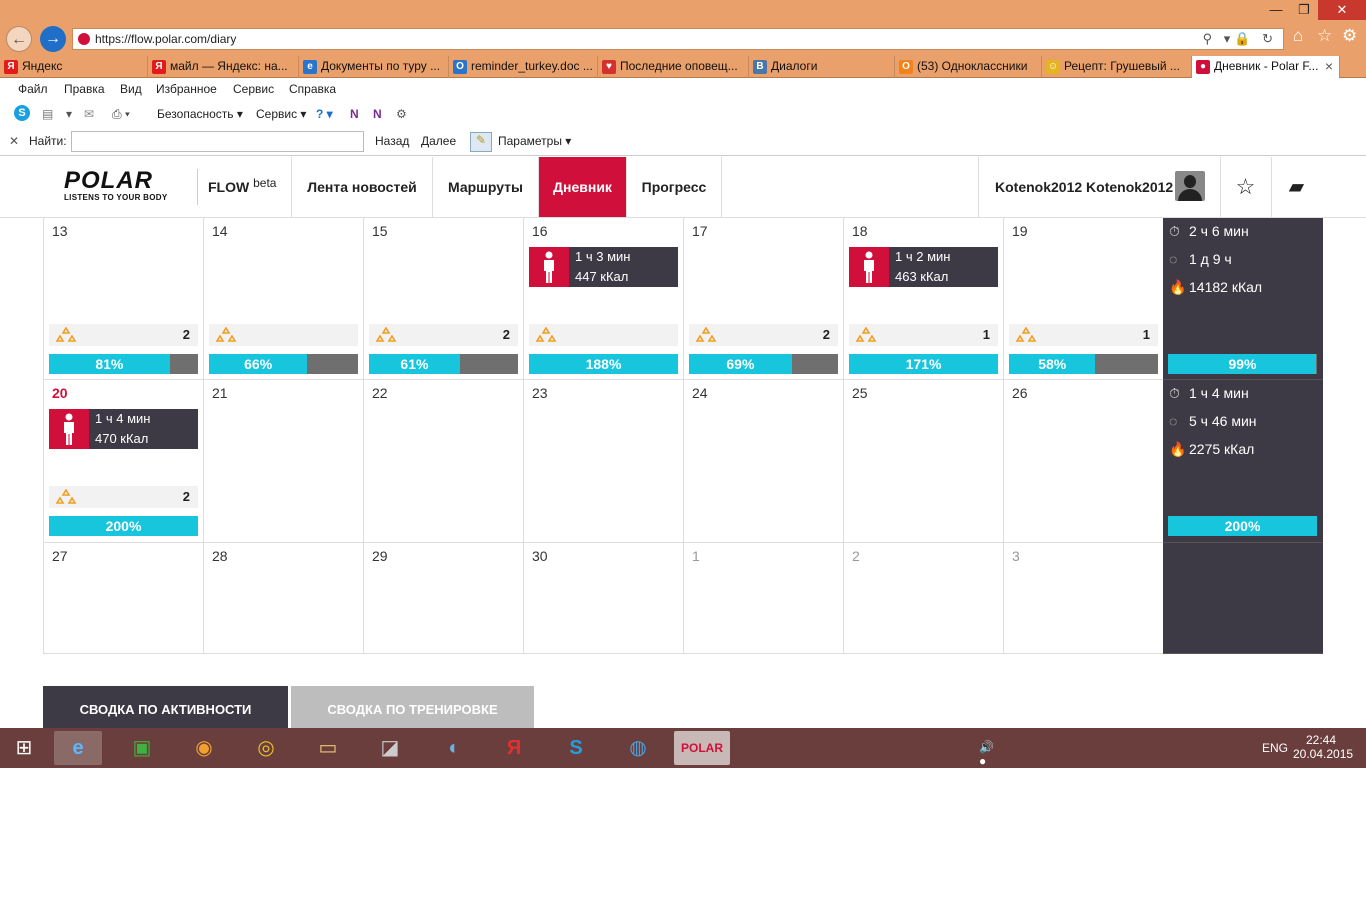  I want to click on messages-icon: ▰, so click(1296, 187).